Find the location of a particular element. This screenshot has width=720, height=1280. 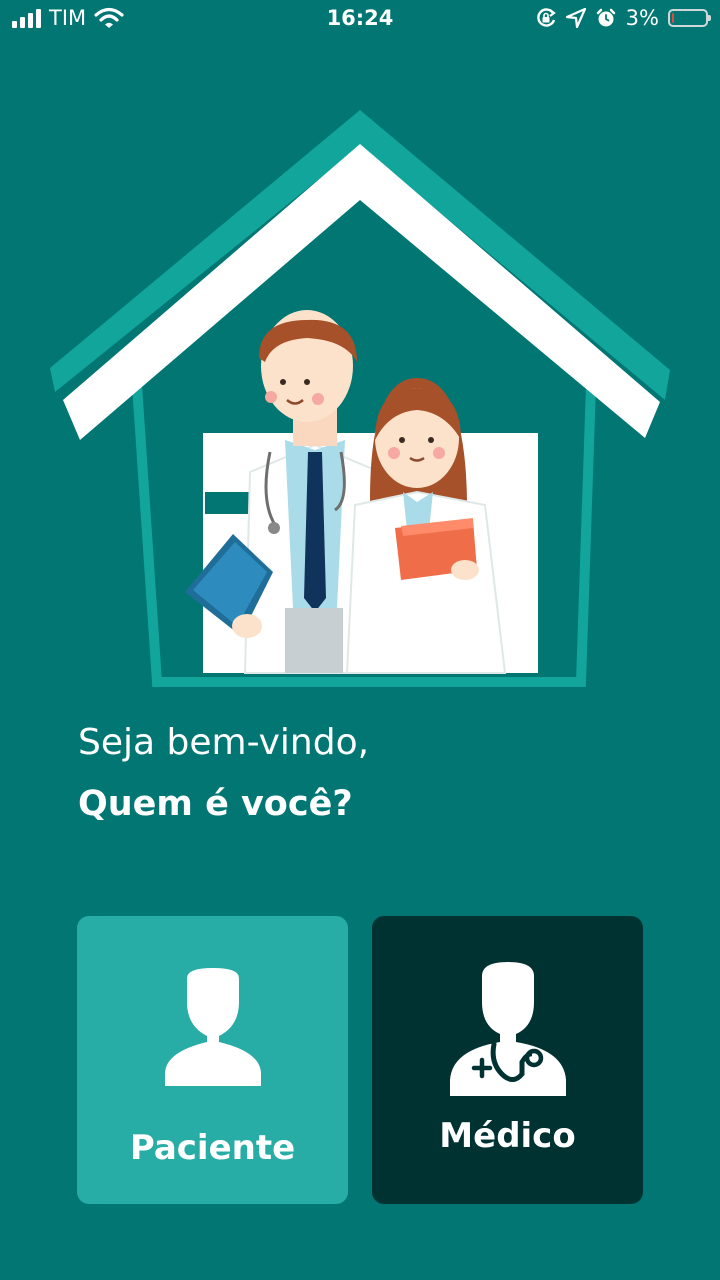

who-are-you-question: Quem é você? is located at coordinates (215, 804).